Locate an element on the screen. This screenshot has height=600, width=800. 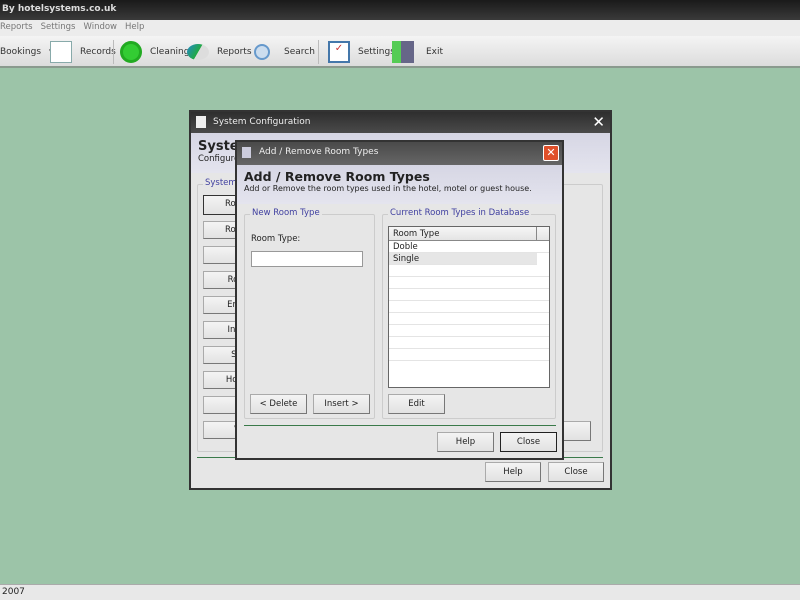
settings-button: ✓ Settings is located at coordinates (361, 52).